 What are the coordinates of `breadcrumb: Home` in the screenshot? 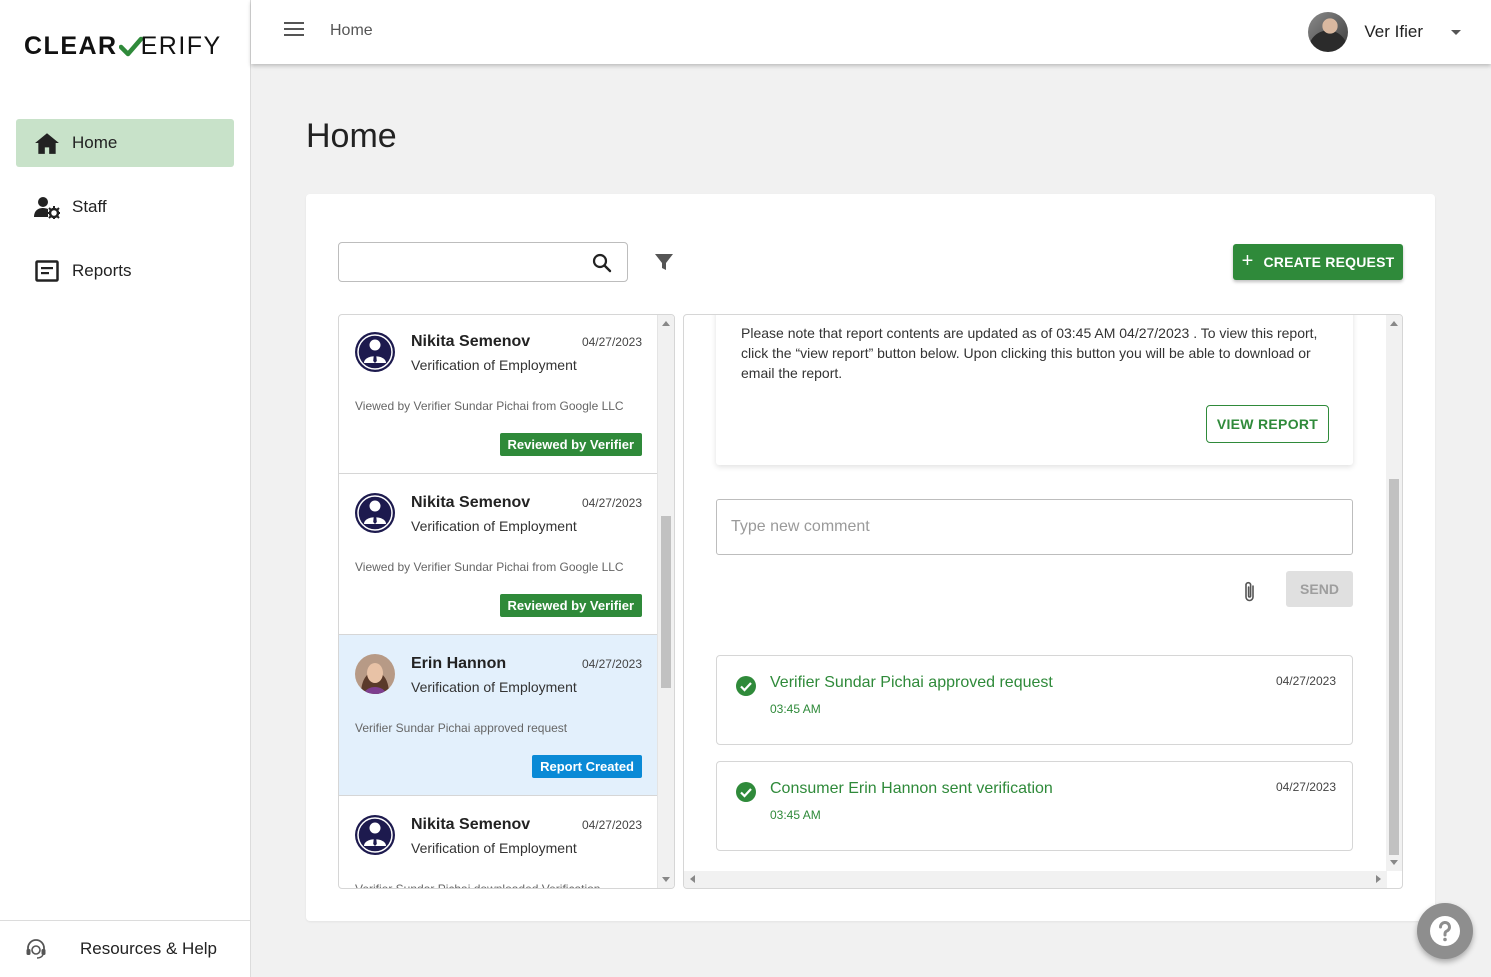 It's located at (351, 30).